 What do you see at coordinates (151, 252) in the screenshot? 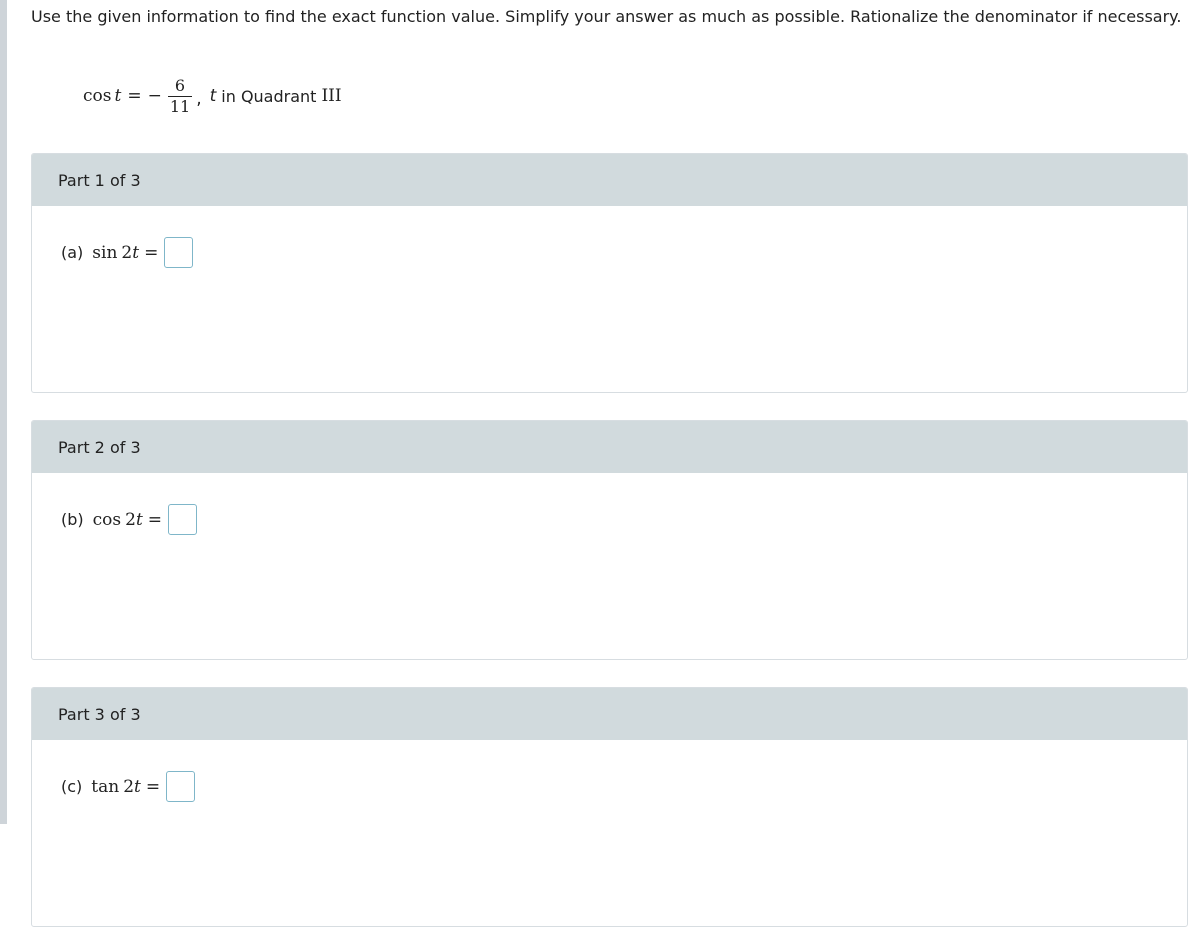
I see `question-a-equals: =` at bounding box center [151, 252].